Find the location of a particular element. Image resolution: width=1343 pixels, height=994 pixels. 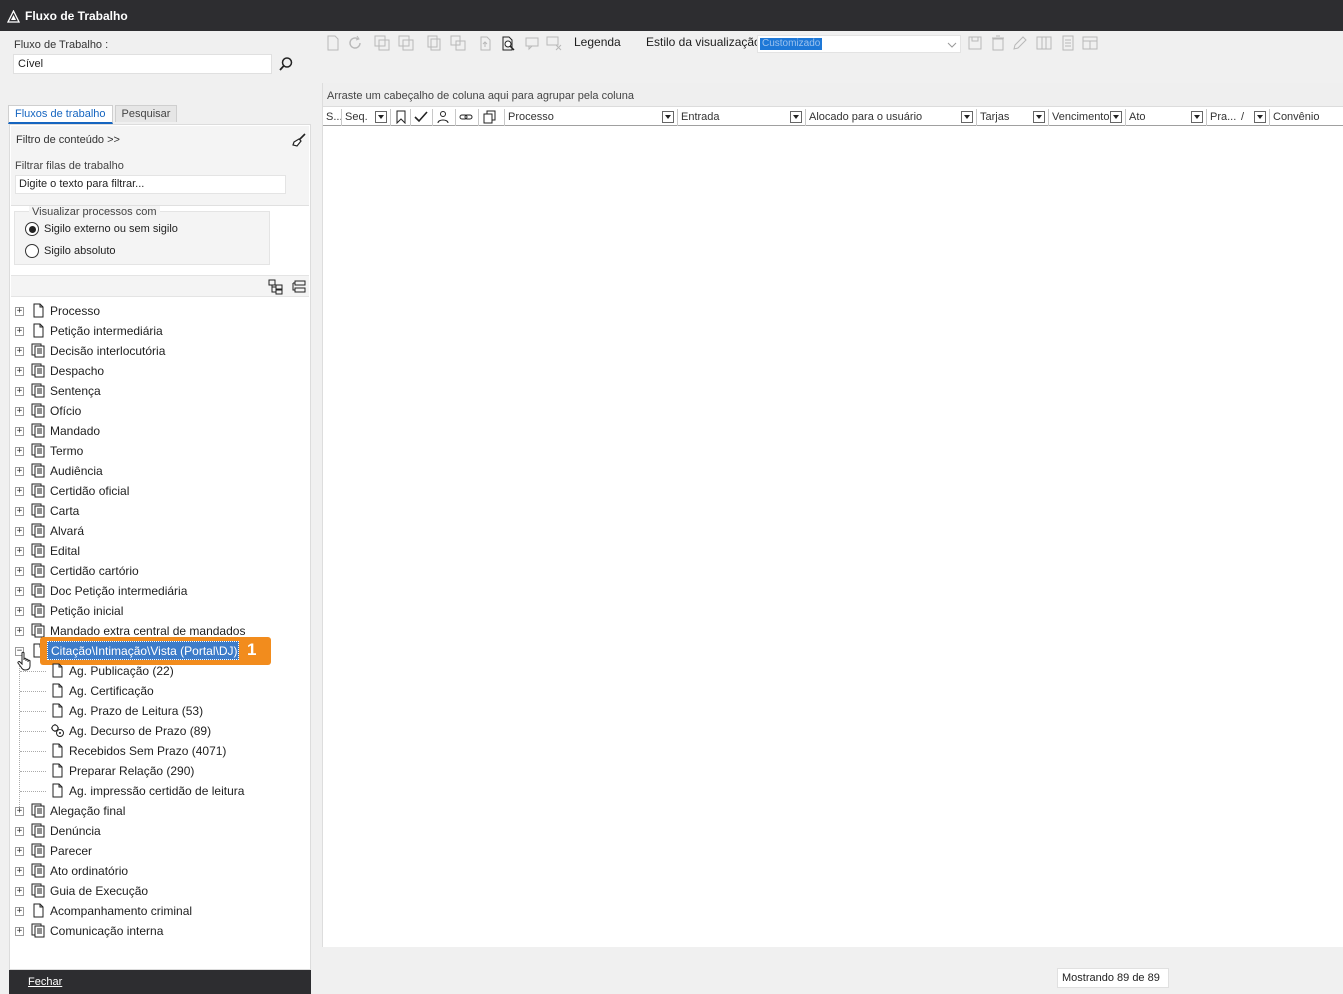

tree-child-node: Ag. Certificação is located at coordinates (160, 691).